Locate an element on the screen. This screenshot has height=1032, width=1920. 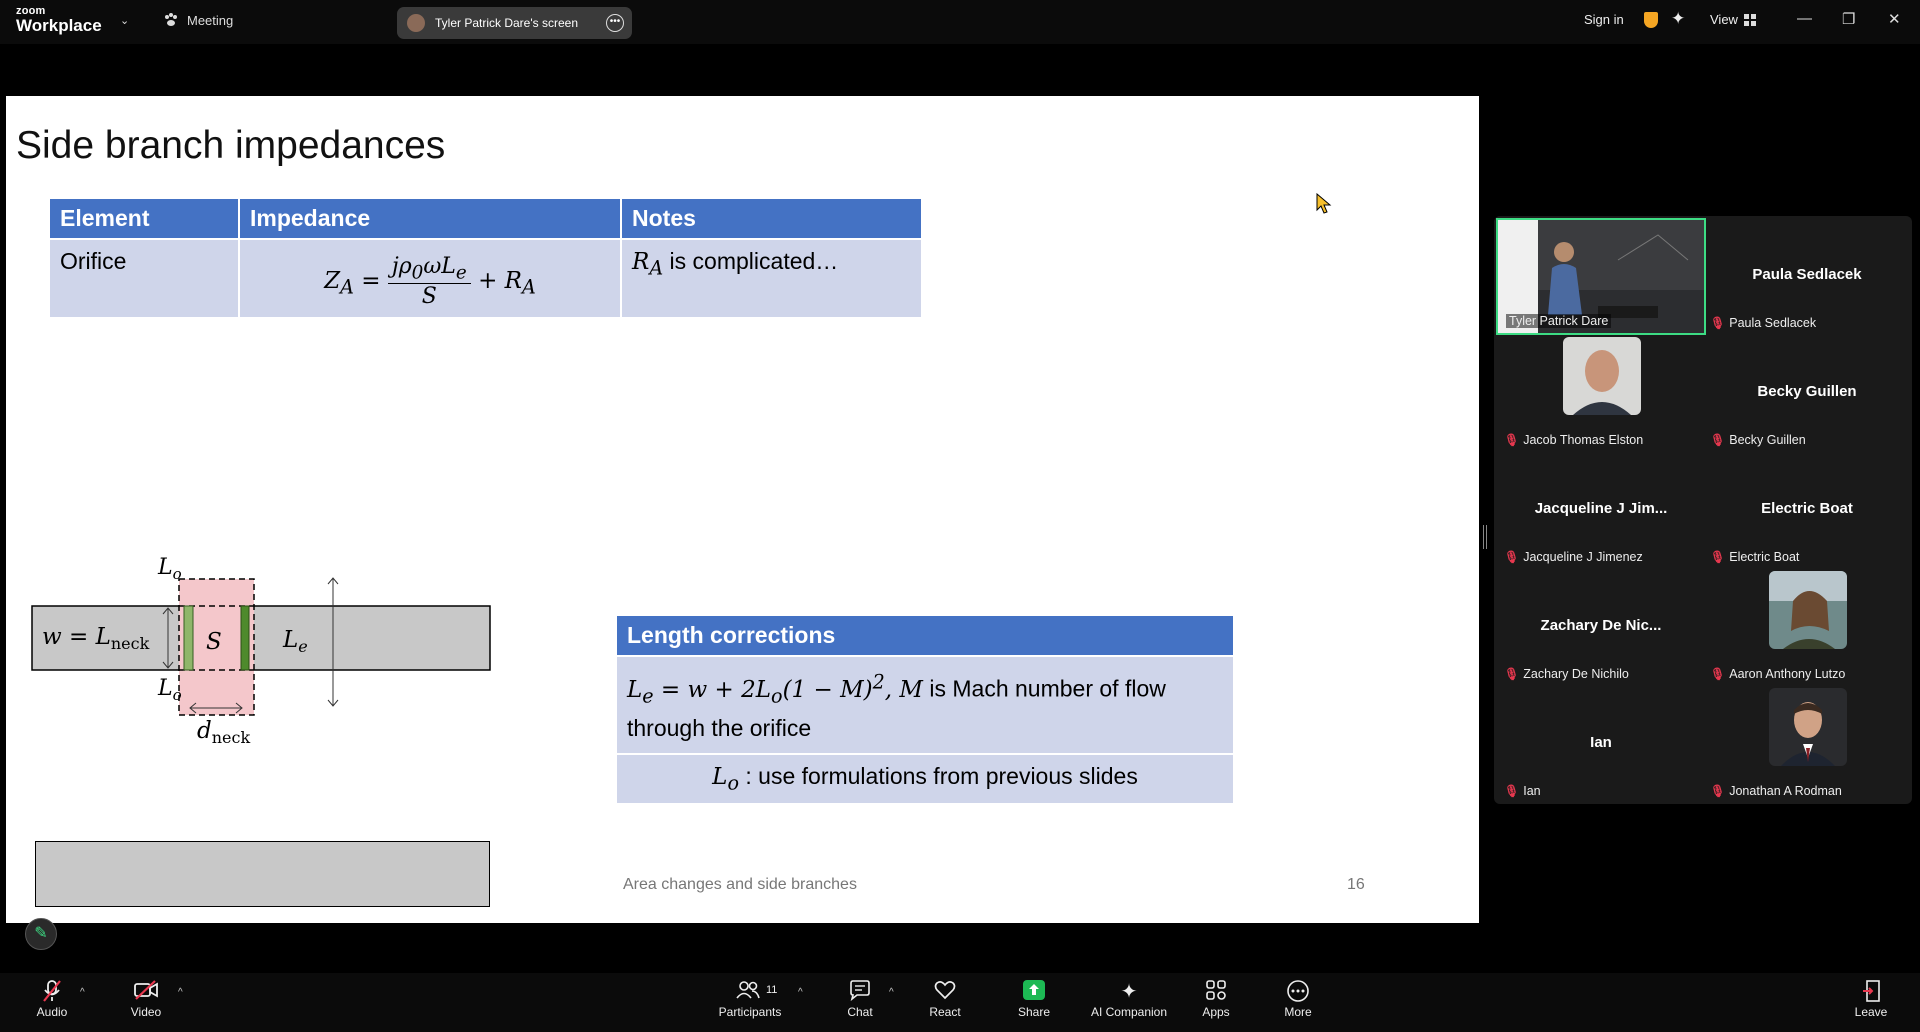
participant-tile: 🎙︎ Aaron Anthony Lutzo is located at coordinates (1807, 627).